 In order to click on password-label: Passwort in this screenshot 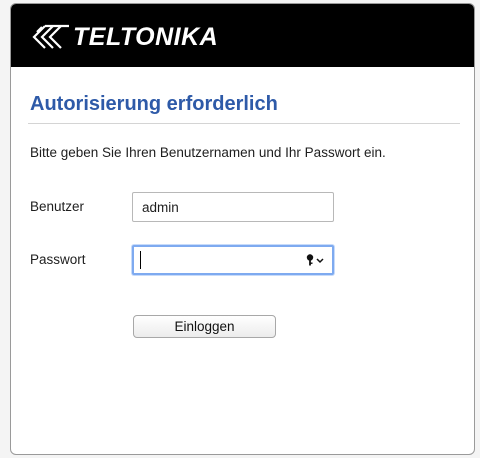, I will do `click(58, 259)`.